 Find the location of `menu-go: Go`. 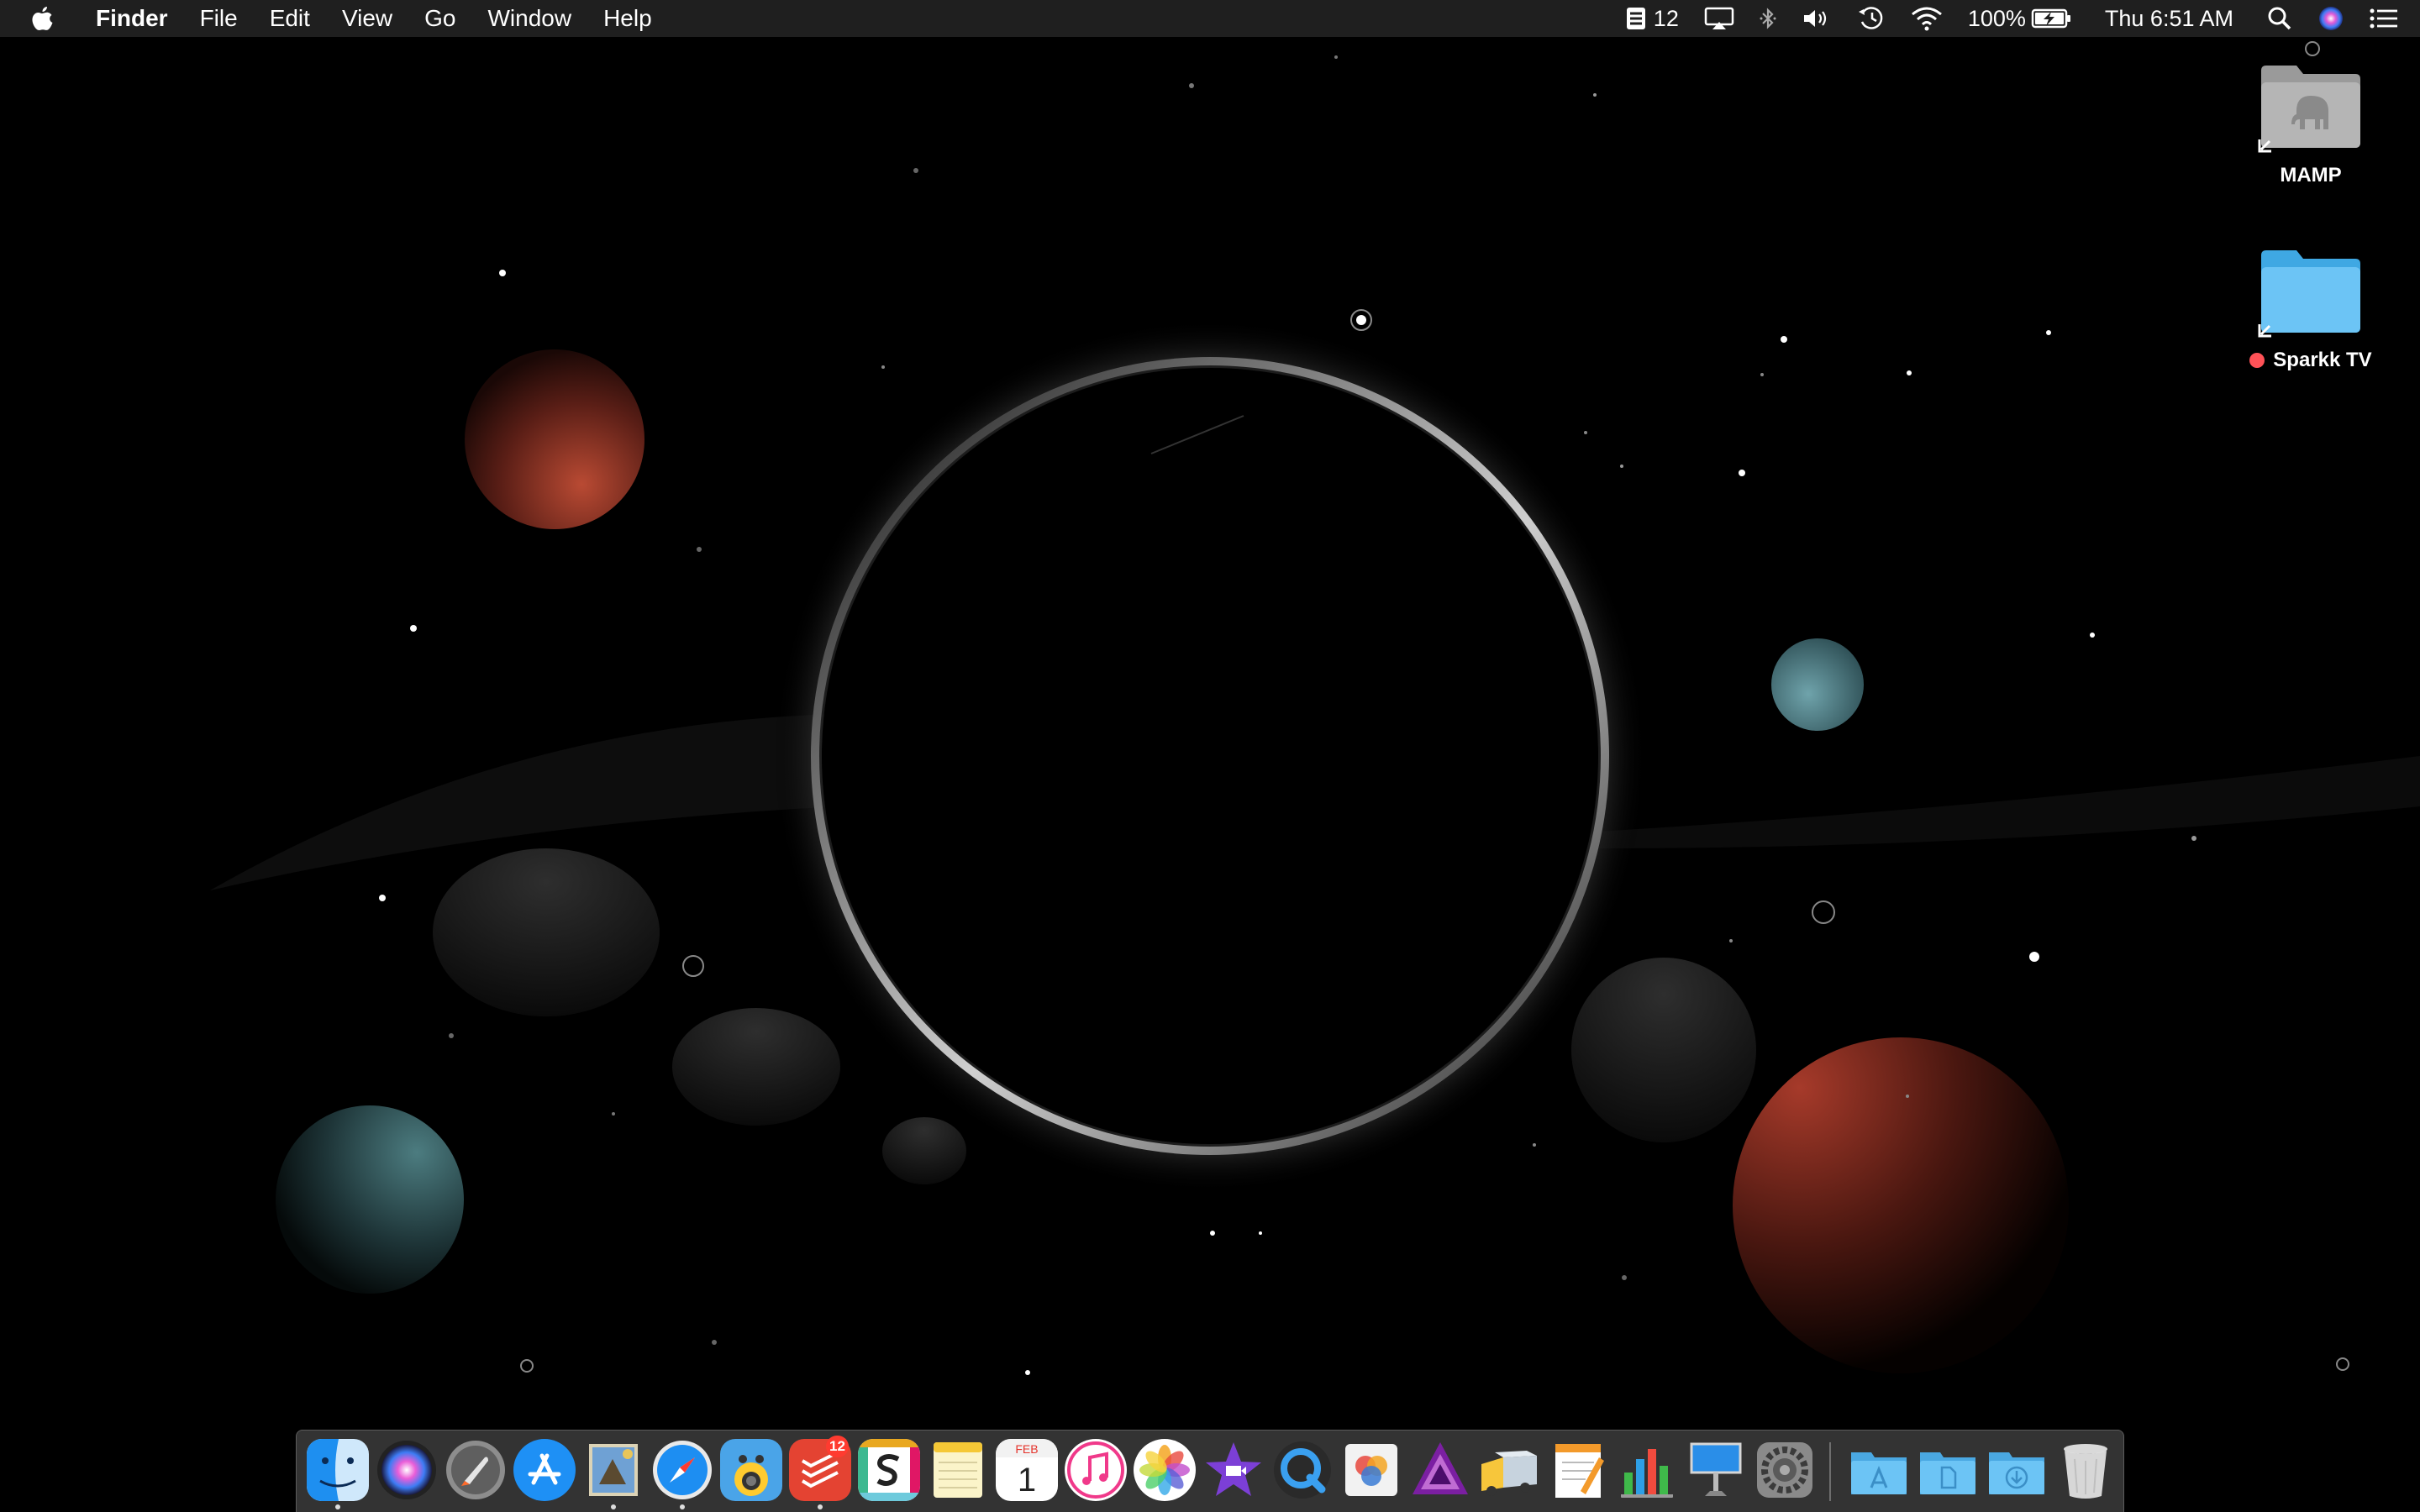

menu-go: Go is located at coordinates (439, 18).